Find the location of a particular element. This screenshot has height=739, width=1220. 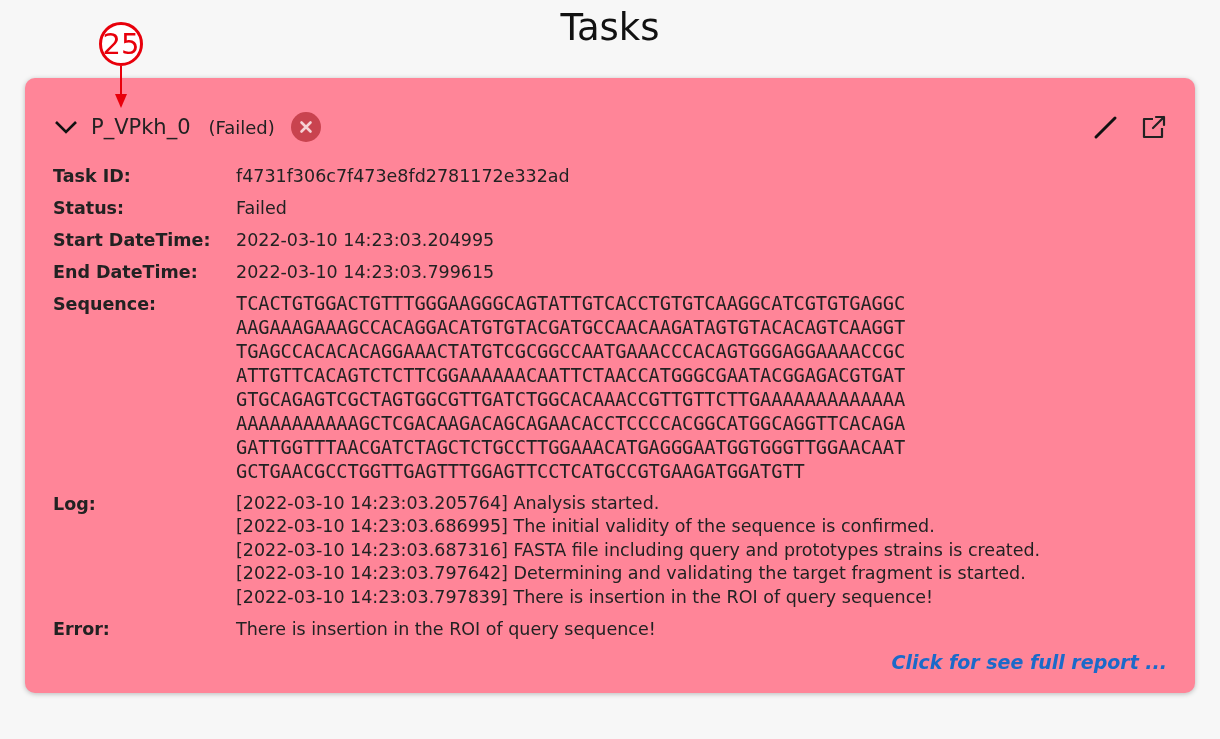

pencil-icon is located at coordinates (1106, 127).